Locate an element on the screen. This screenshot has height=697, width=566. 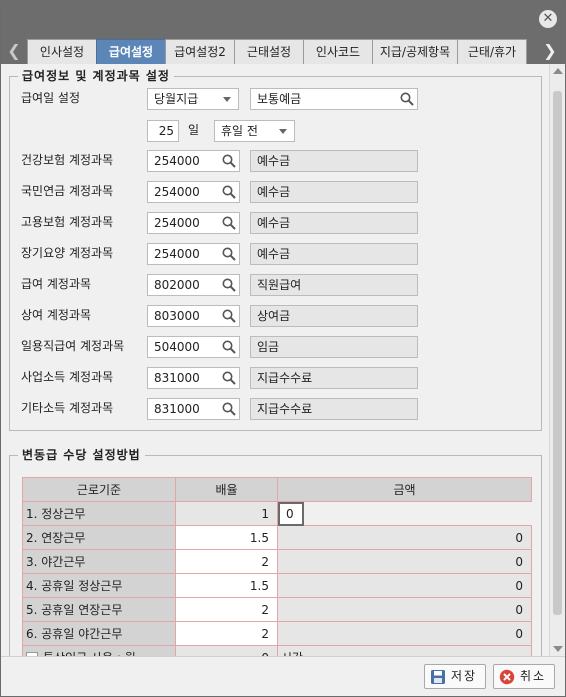
tab-scroll-right-icon: ❯ is located at coordinates (550, 51).